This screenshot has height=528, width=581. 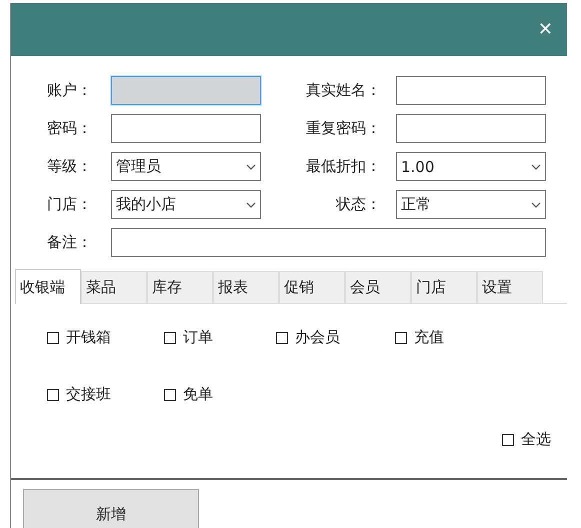 I want to click on tab: 会员, so click(x=378, y=287).